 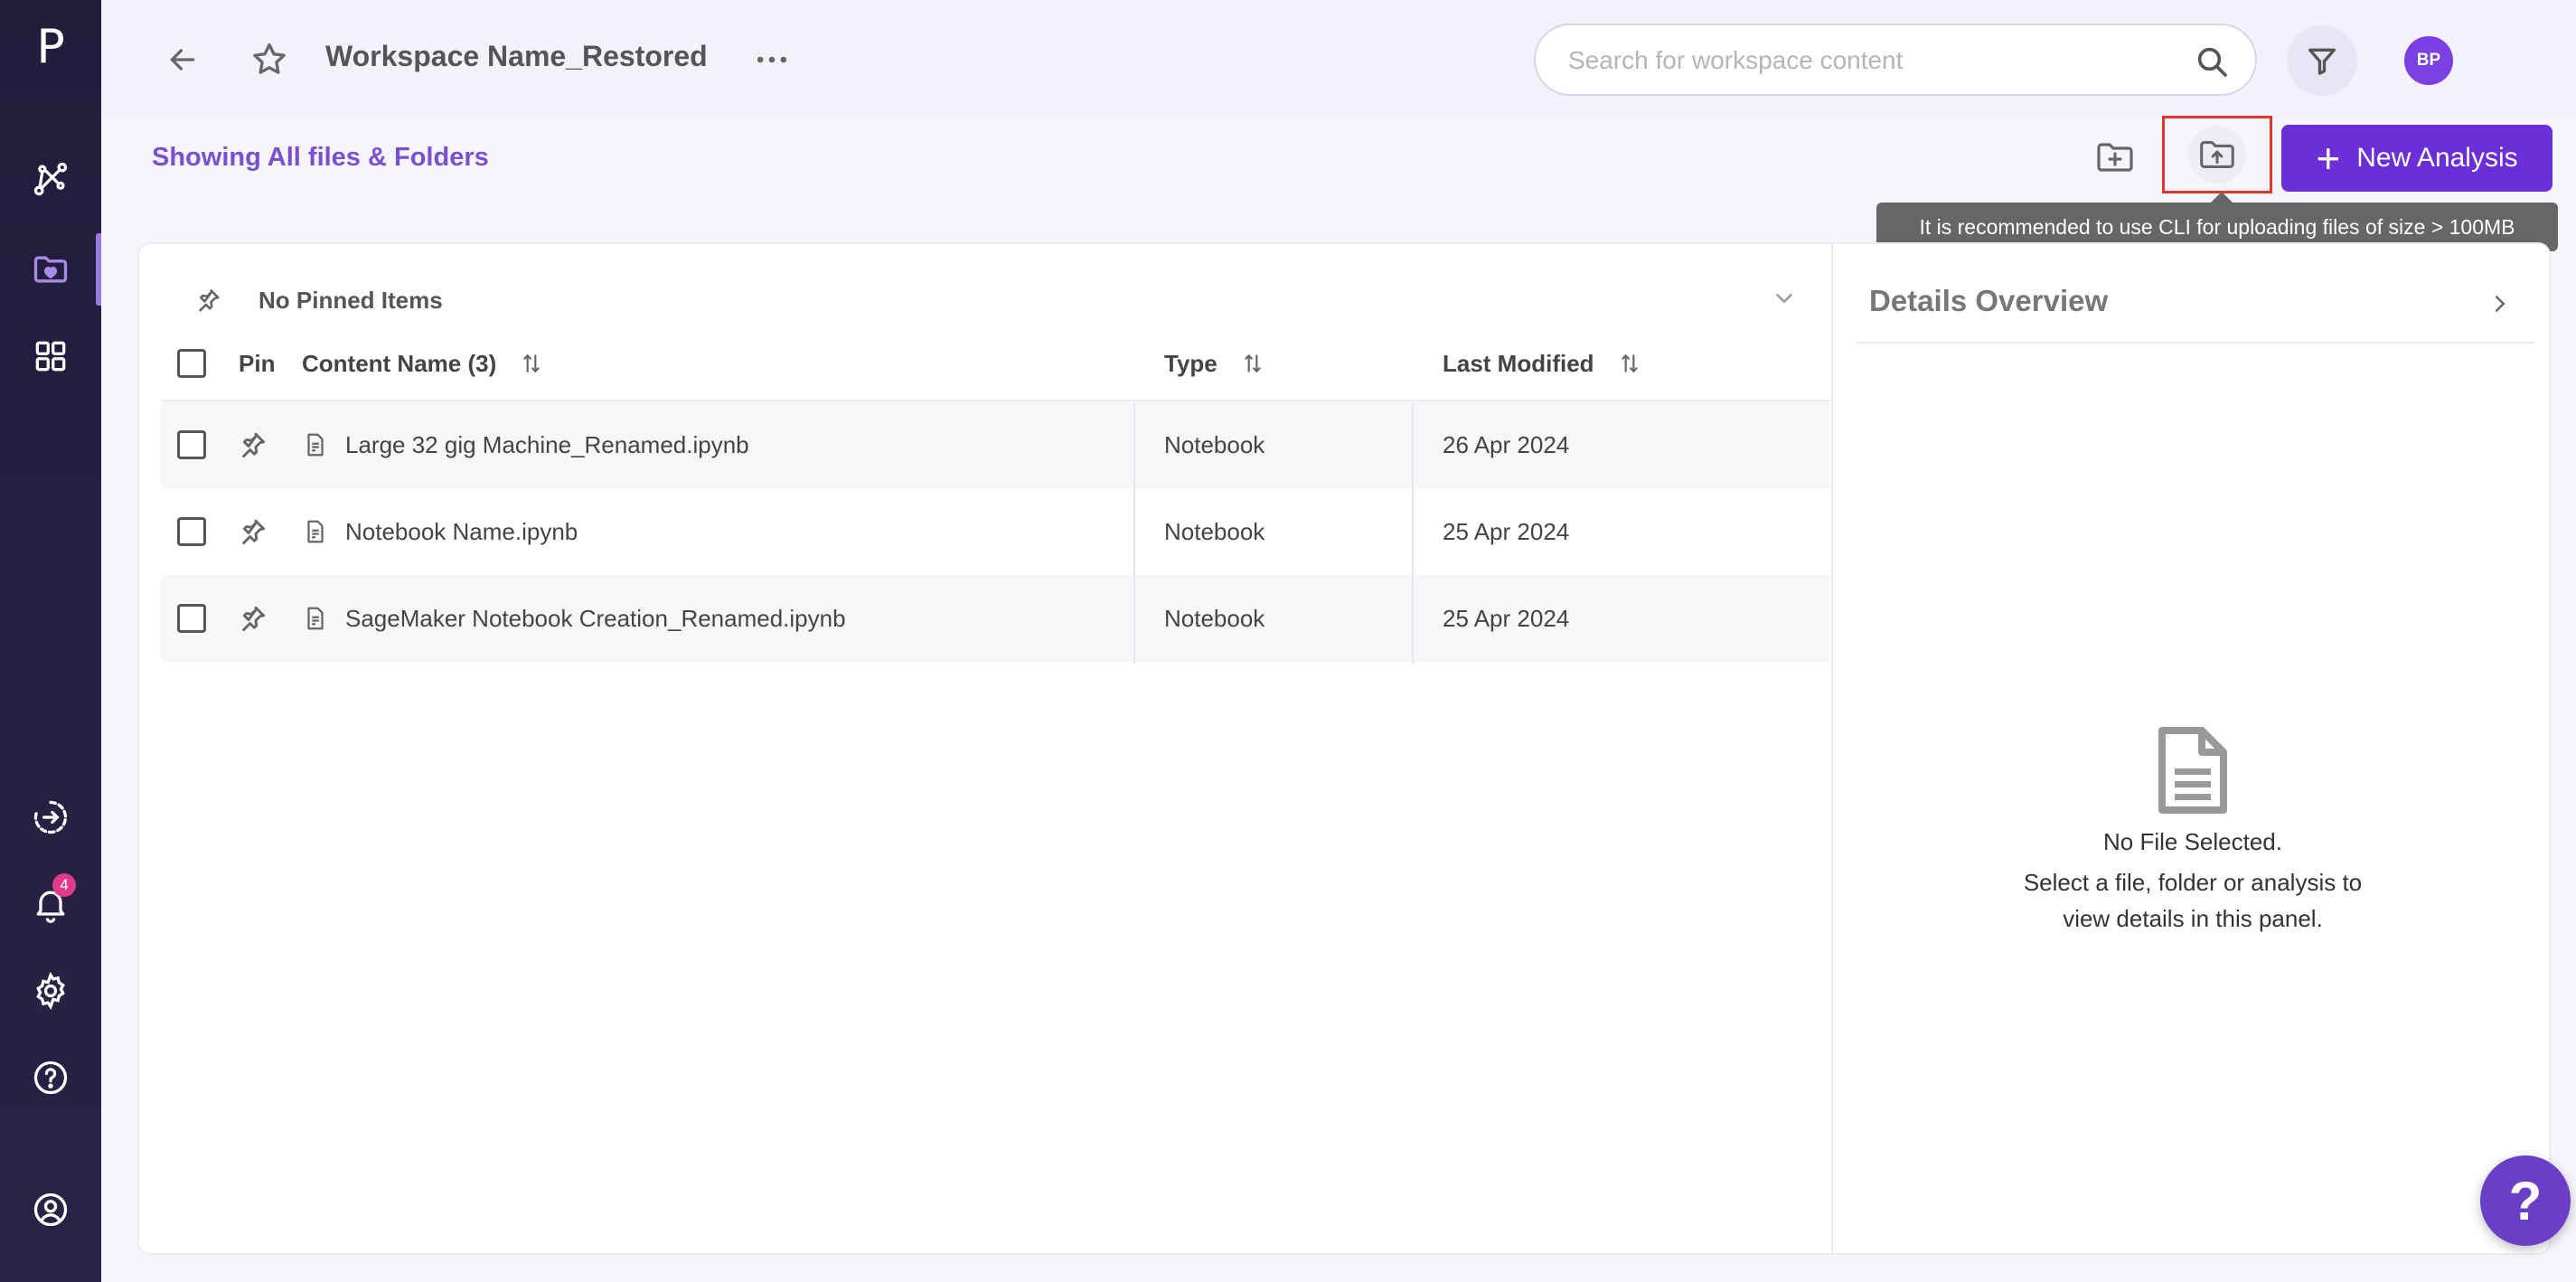 What do you see at coordinates (1191, 363) in the screenshot?
I see `header-type-label: Type` at bounding box center [1191, 363].